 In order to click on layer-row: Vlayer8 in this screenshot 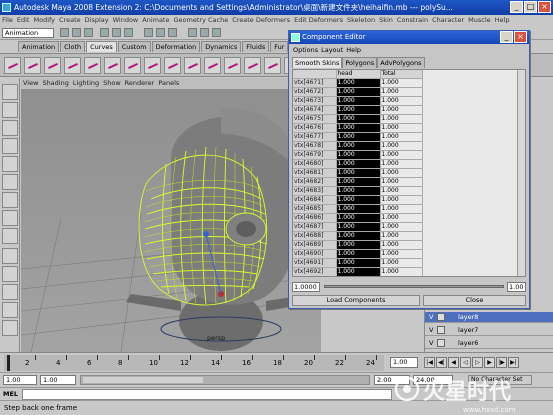, I will do `click(489, 317)`.